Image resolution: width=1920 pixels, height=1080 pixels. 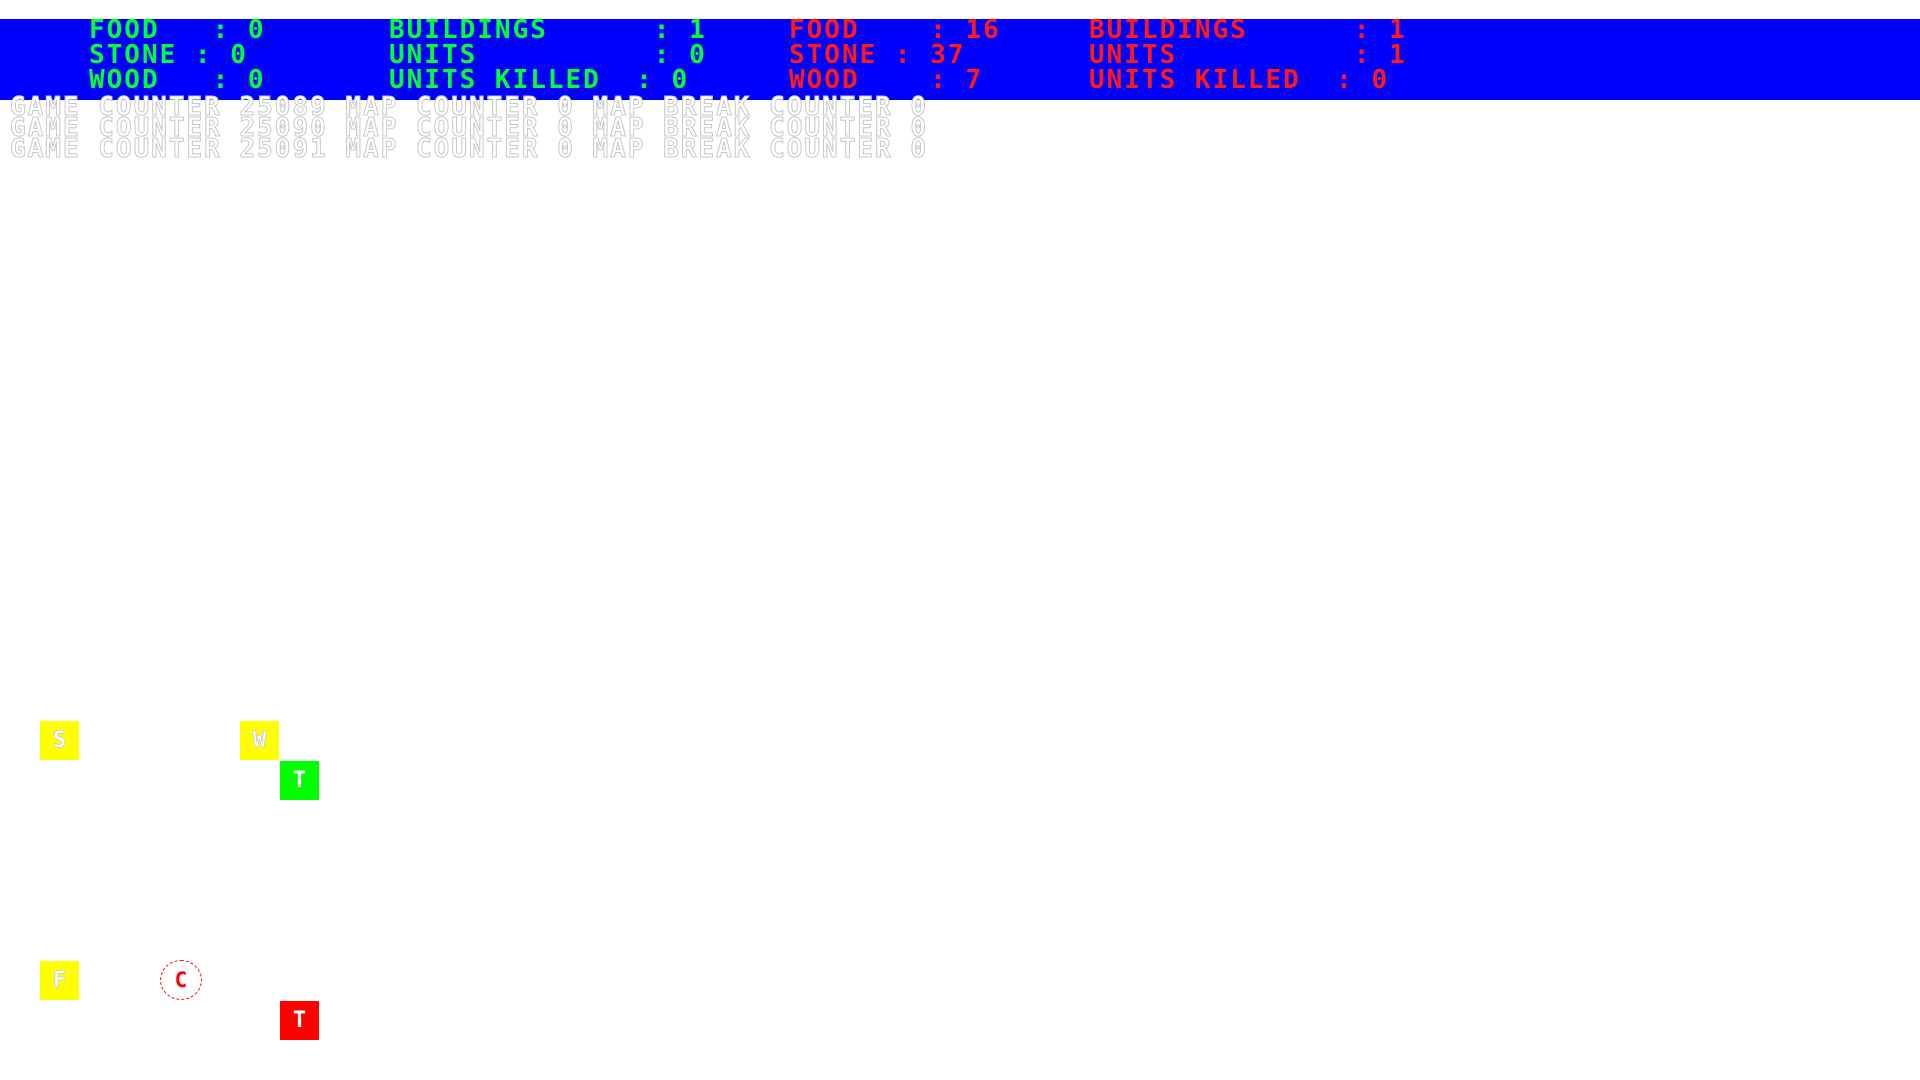 What do you see at coordinates (299, 780) in the screenshot?
I see `green-town-center: T` at bounding box center [299, 780].